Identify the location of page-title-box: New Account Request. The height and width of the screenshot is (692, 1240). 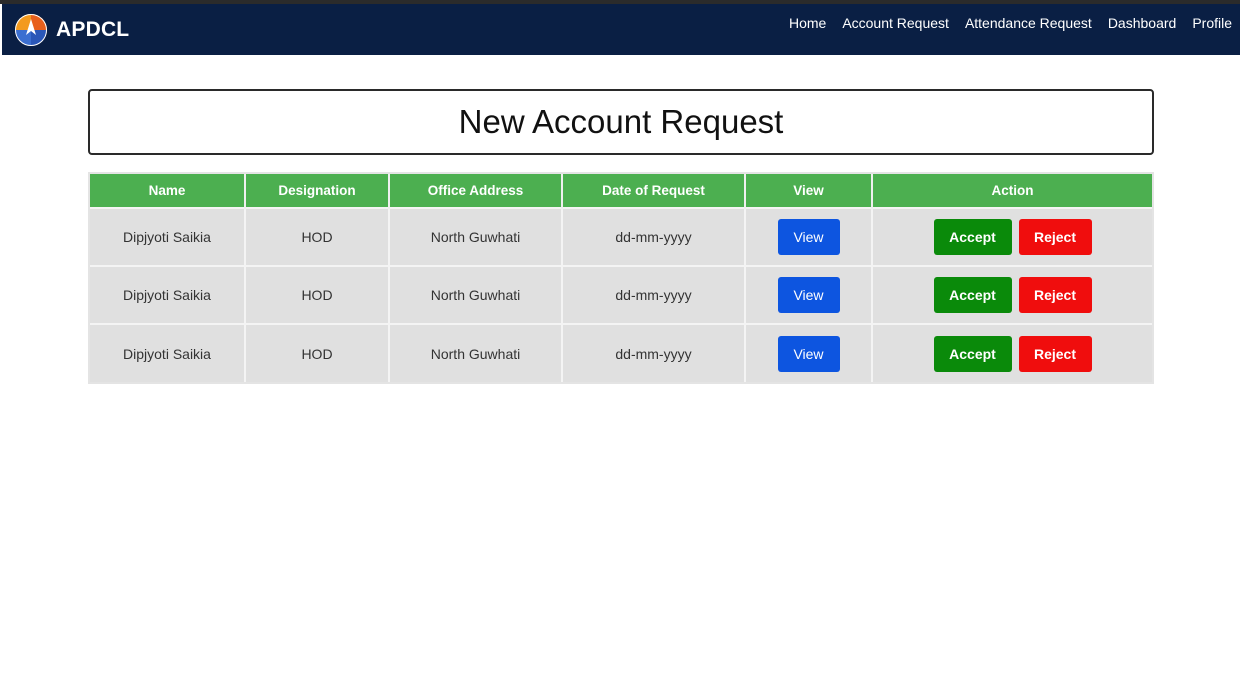
(621, 122).